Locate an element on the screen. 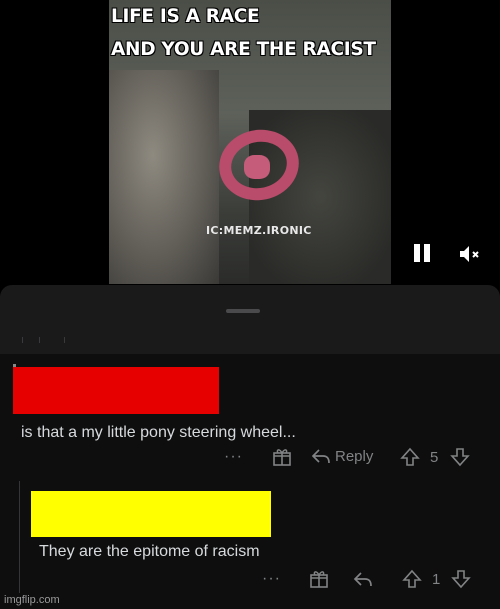 This screenshot has height=609, width=500. vote-score: 1 is located at coordinates (436, 579).